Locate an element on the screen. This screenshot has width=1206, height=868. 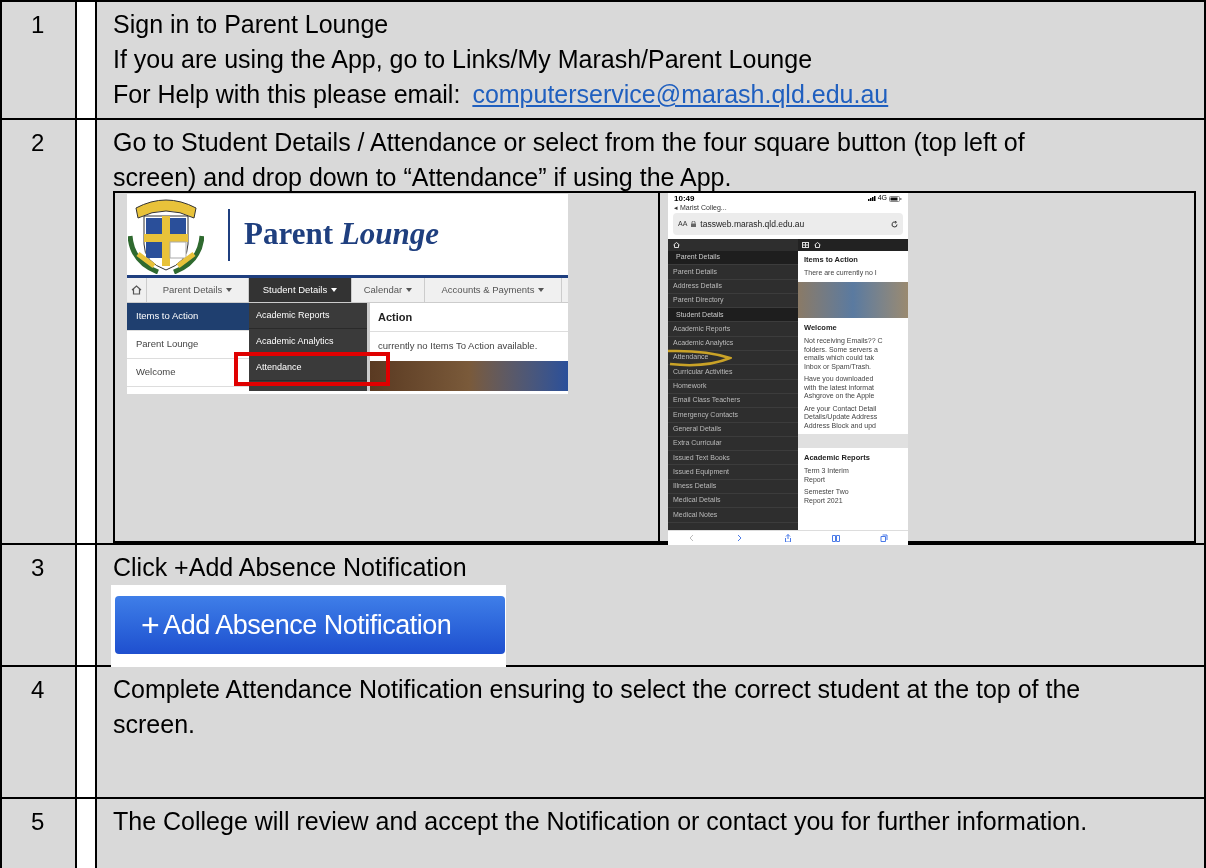
button-label: Add Absence Notification is located at coordinates (307, 625).